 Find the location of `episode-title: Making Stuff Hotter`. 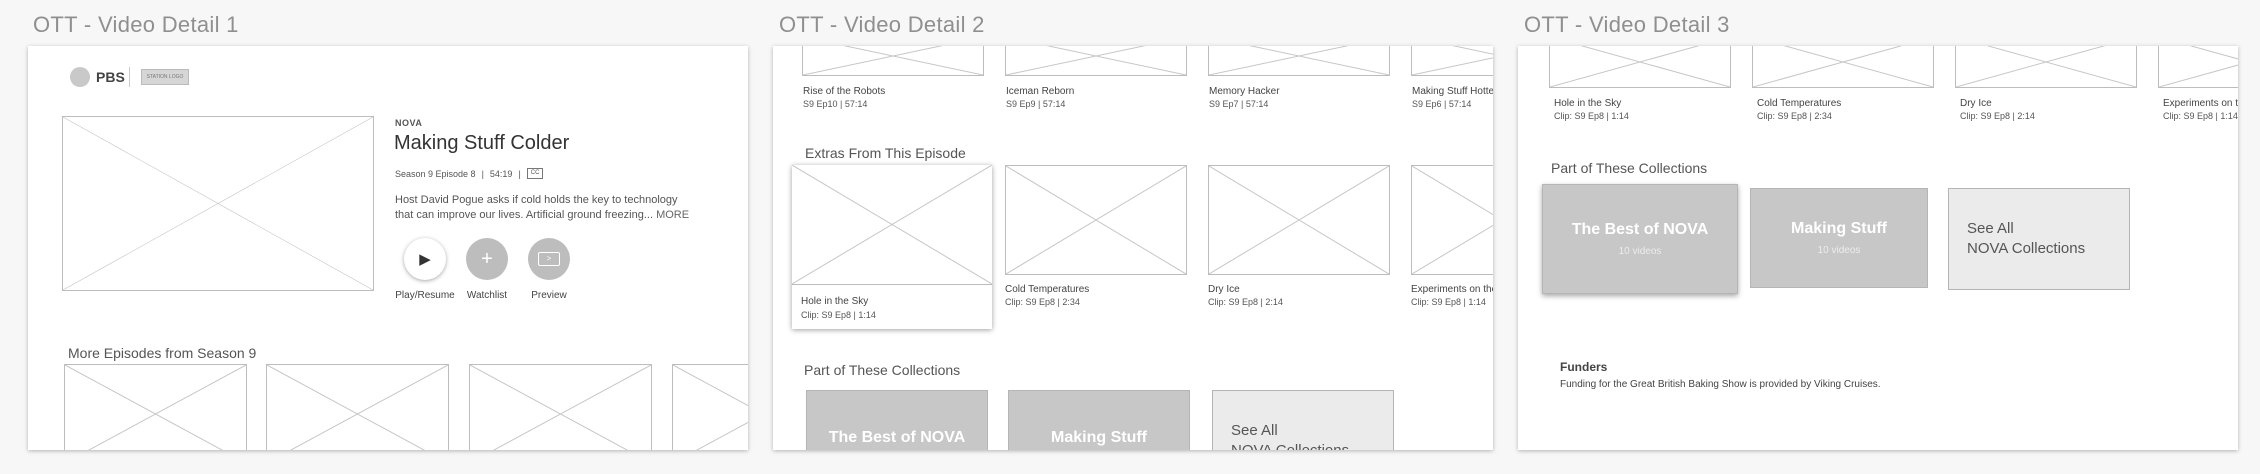

episode-title: Making Stuff Hotter is located at coordinates (1452, 91).